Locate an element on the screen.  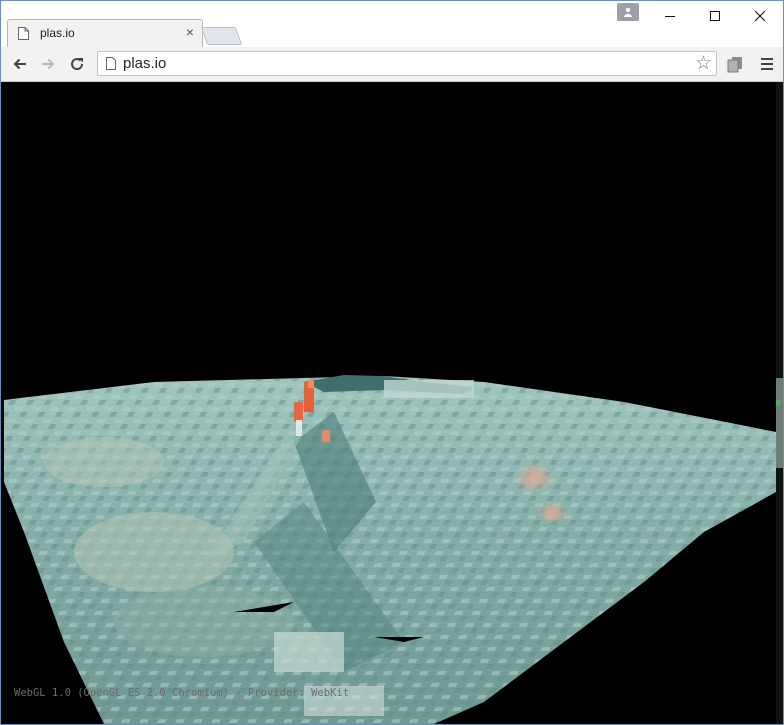
url-text: plas.io is located at coordinates (144, 63).